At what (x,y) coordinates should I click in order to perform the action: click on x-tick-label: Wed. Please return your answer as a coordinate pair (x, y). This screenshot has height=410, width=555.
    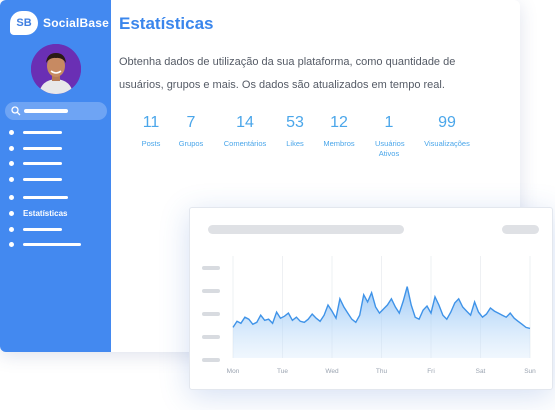
    Looking at the image, I should click on (332, 371).